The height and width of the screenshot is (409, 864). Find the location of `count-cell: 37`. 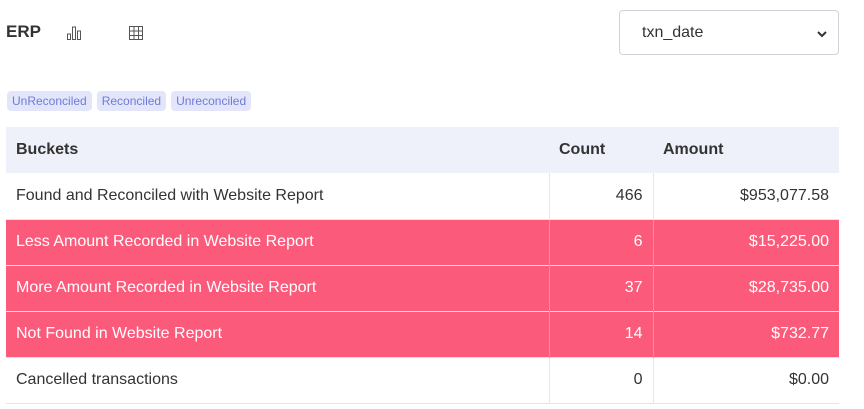

count-cell: 37 is located at coordinates (601, 288).